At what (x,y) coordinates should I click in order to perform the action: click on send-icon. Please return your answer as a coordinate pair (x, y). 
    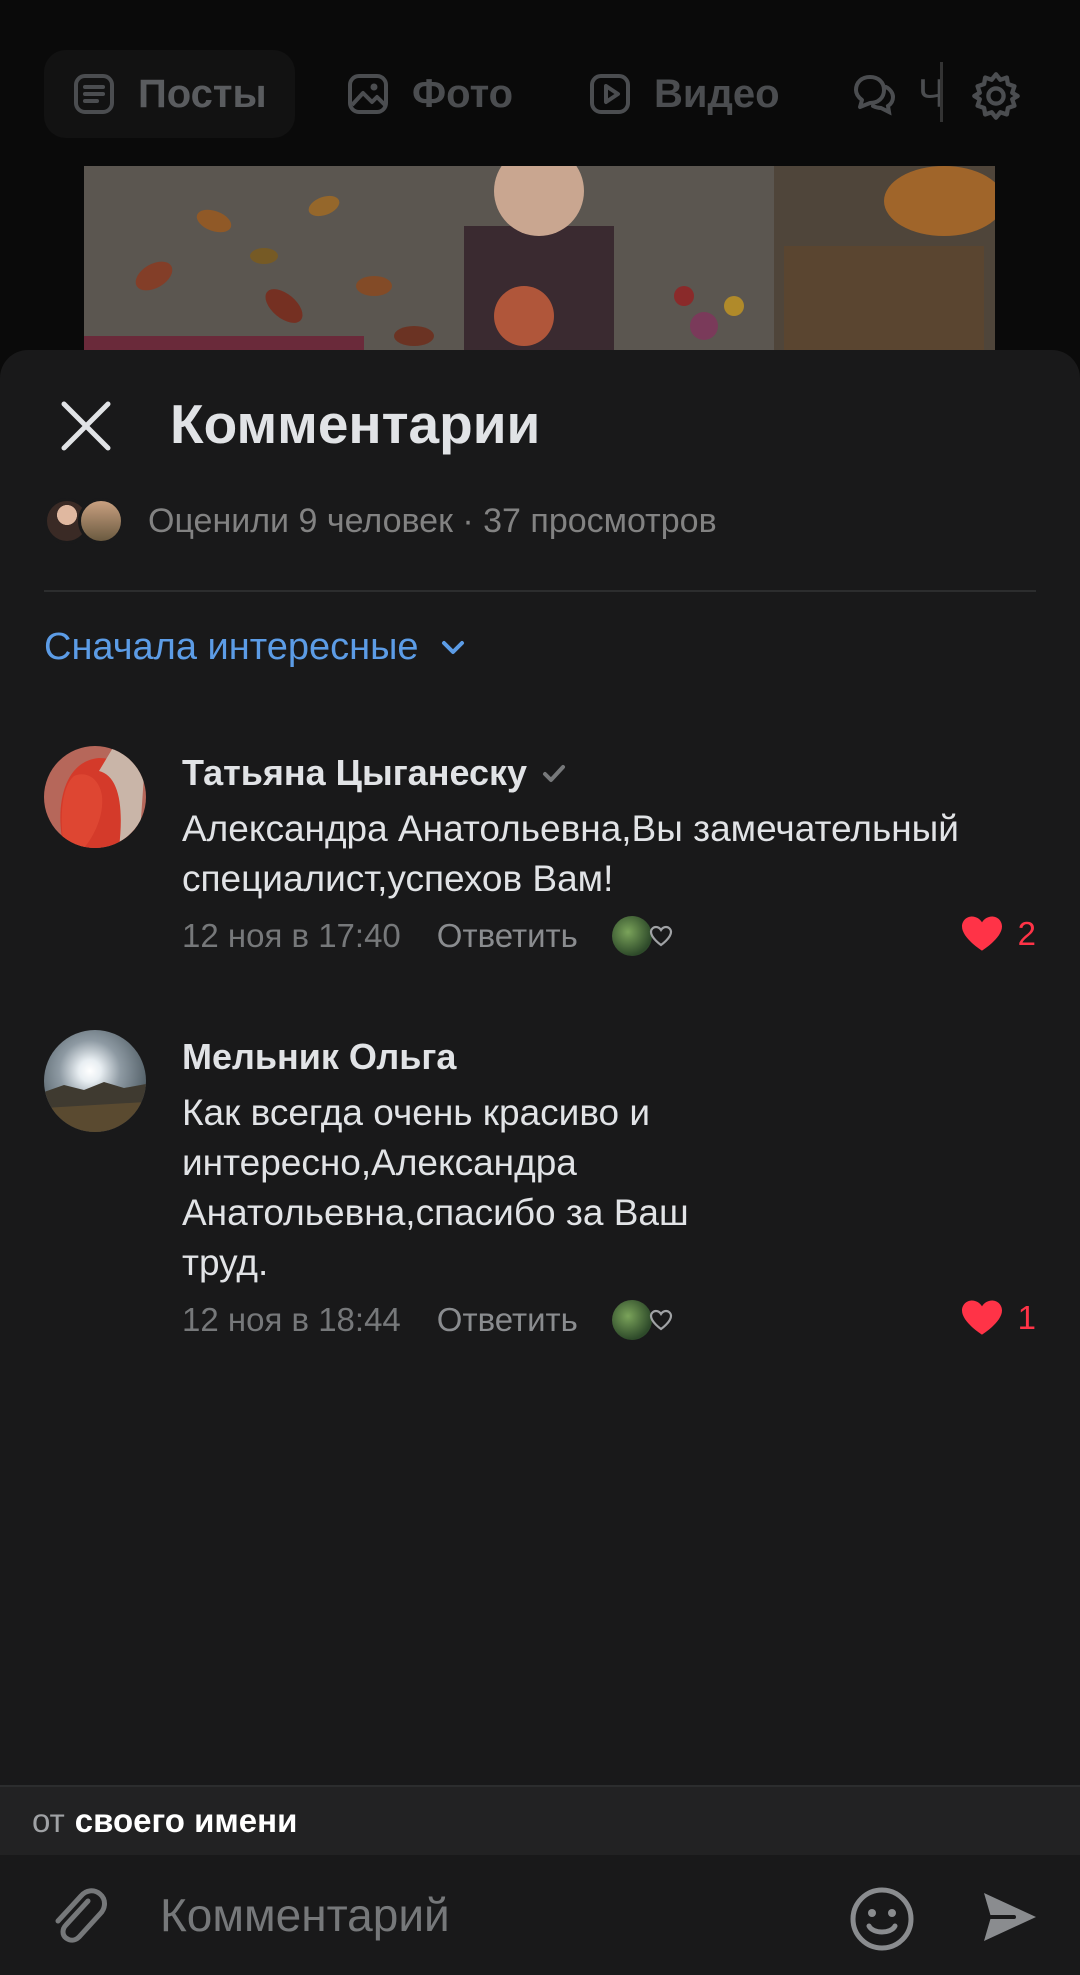
    Looking at the image, I should click on (1010, 1917).